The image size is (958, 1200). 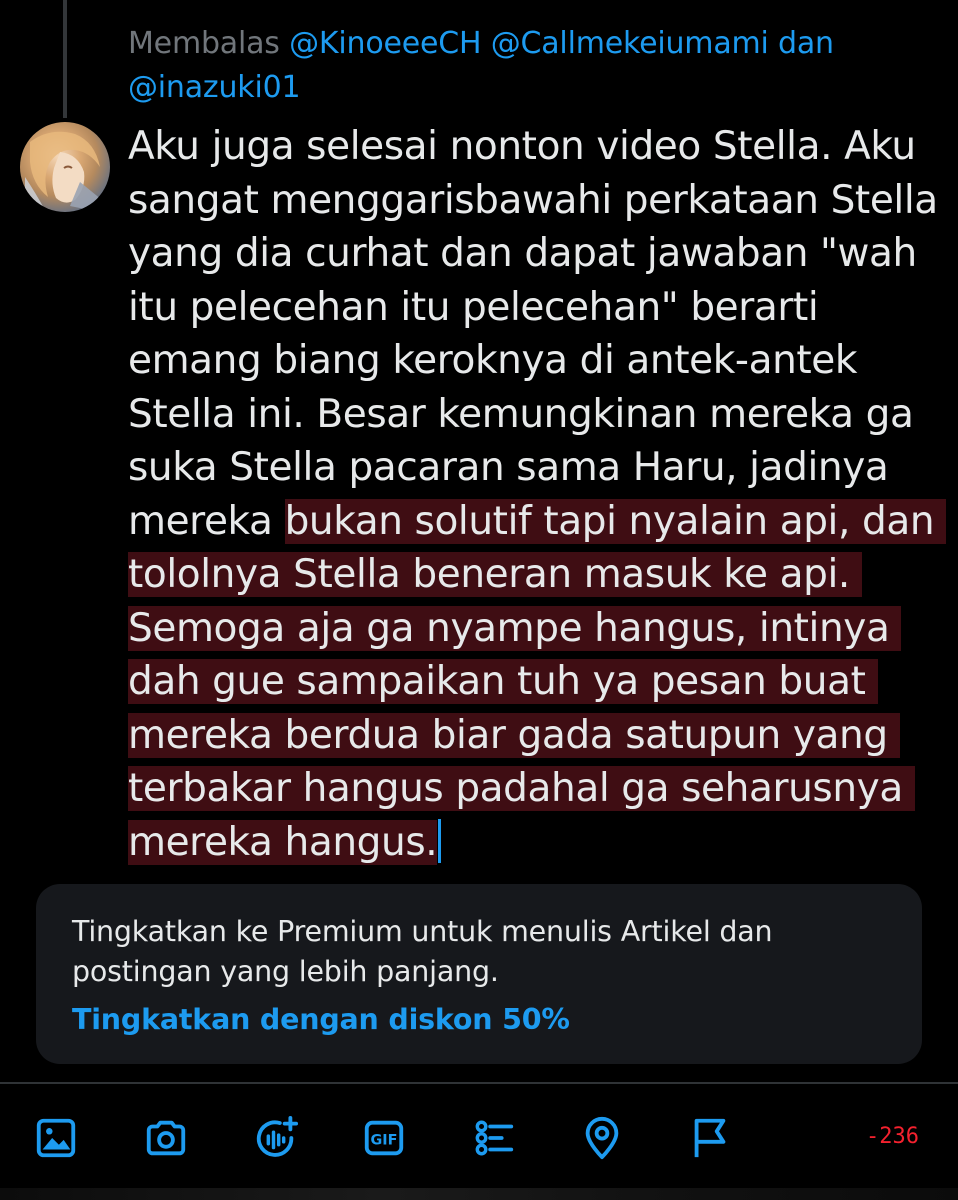 I want to click on image-icon, so click(x=56, y=1138).